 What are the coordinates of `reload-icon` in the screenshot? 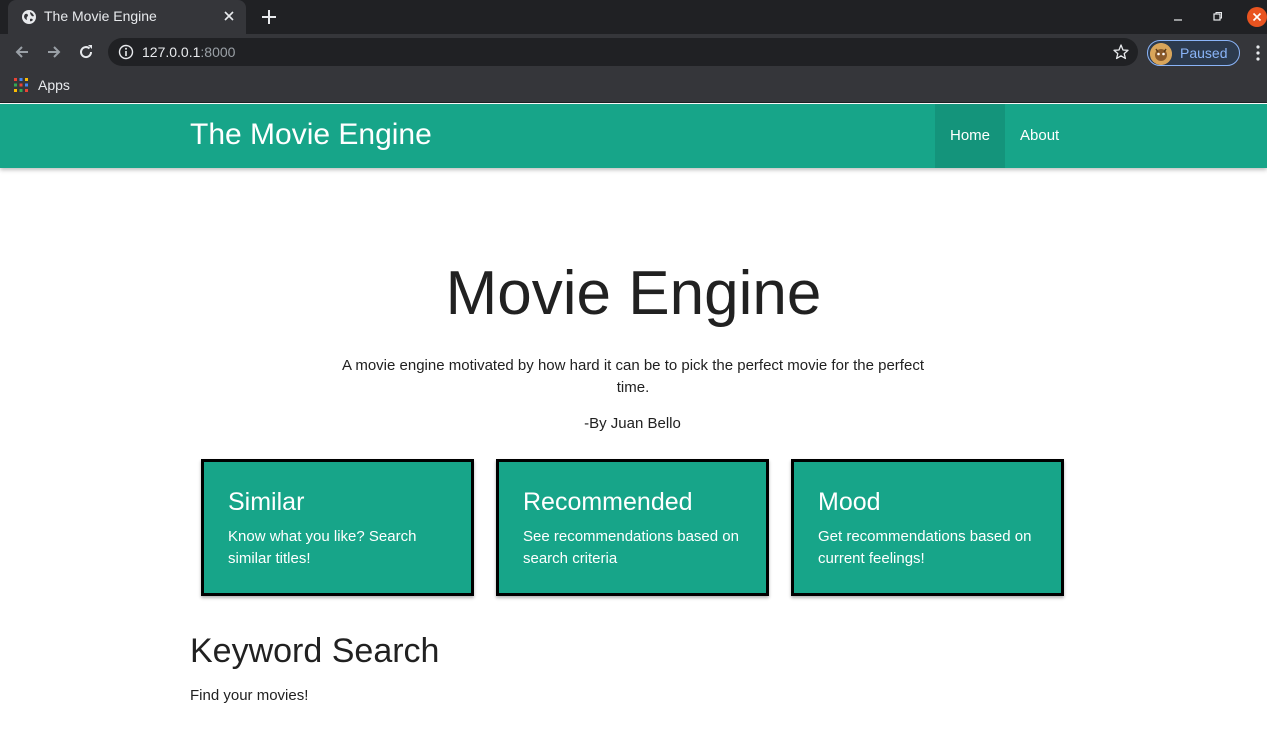 It's located at (86, 52).